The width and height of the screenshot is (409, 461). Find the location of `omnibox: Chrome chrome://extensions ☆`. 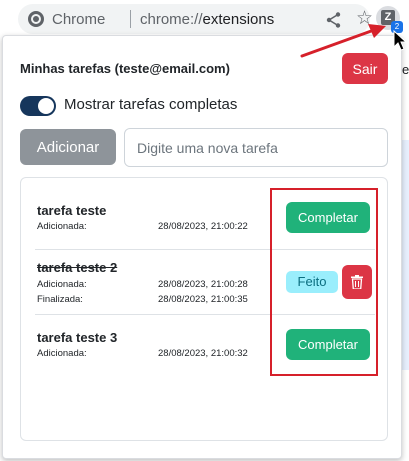

omnibox: Chrome chrome://extensions ☆ is located at coordinates (195, 19).